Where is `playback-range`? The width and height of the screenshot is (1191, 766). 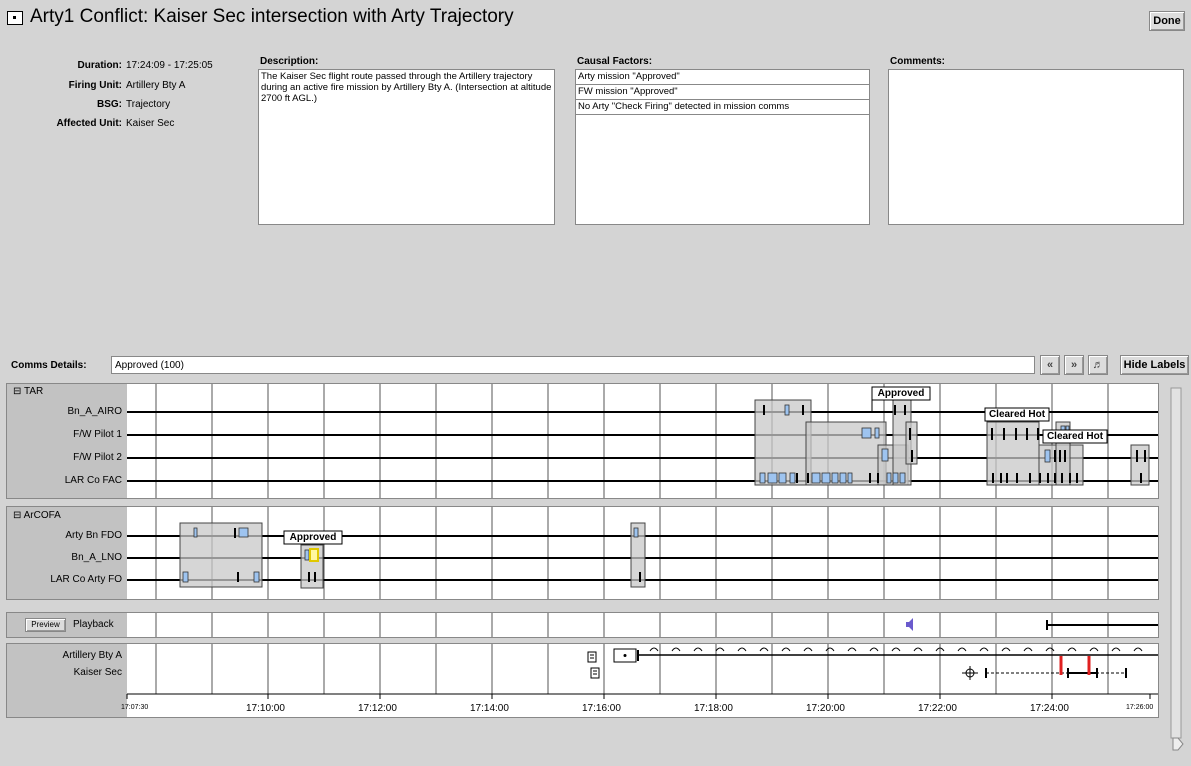
playback-range is located at coordinates (1102, 625).